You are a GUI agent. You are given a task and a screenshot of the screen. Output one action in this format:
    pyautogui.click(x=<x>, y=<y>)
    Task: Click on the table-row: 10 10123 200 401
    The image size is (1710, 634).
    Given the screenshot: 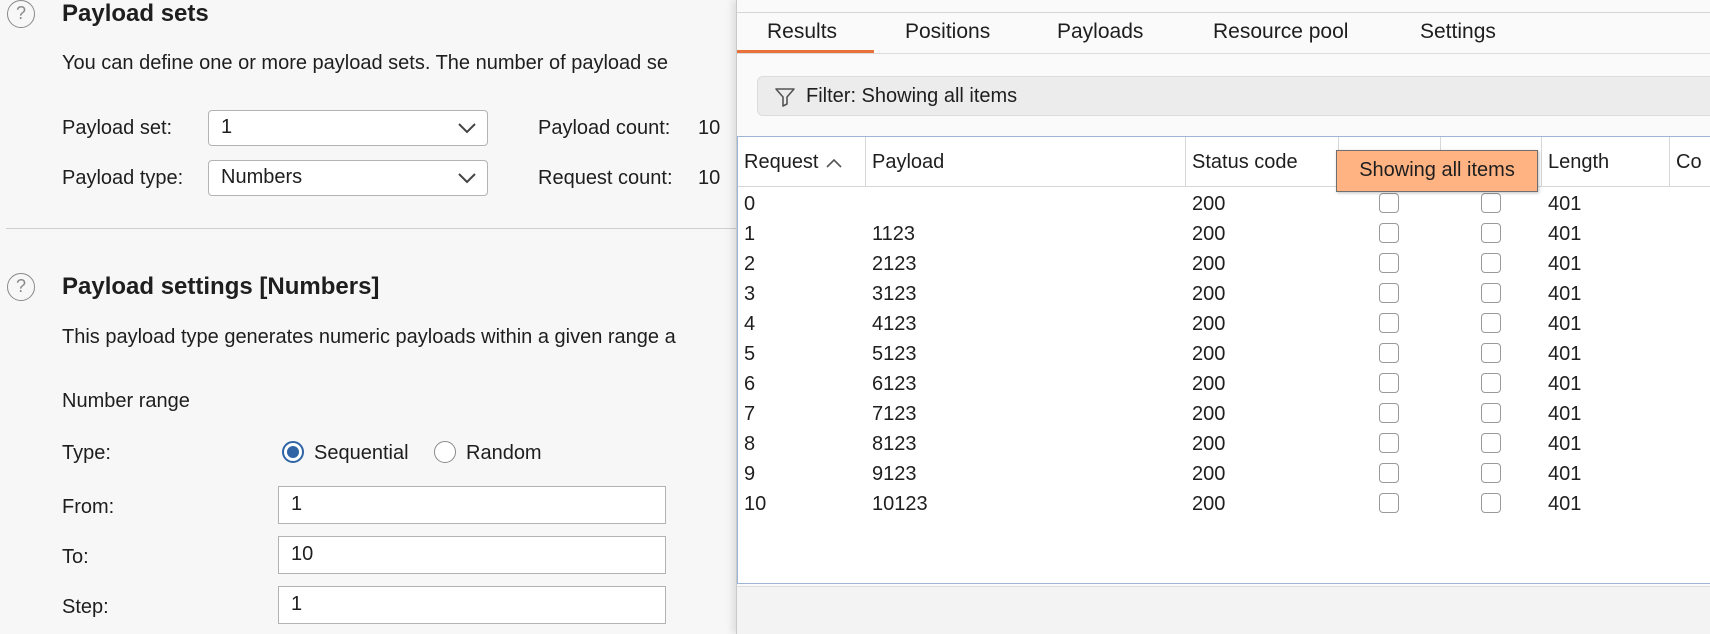 What is the action you would take?
    pyautogui.click(x=1224, y=504)
    